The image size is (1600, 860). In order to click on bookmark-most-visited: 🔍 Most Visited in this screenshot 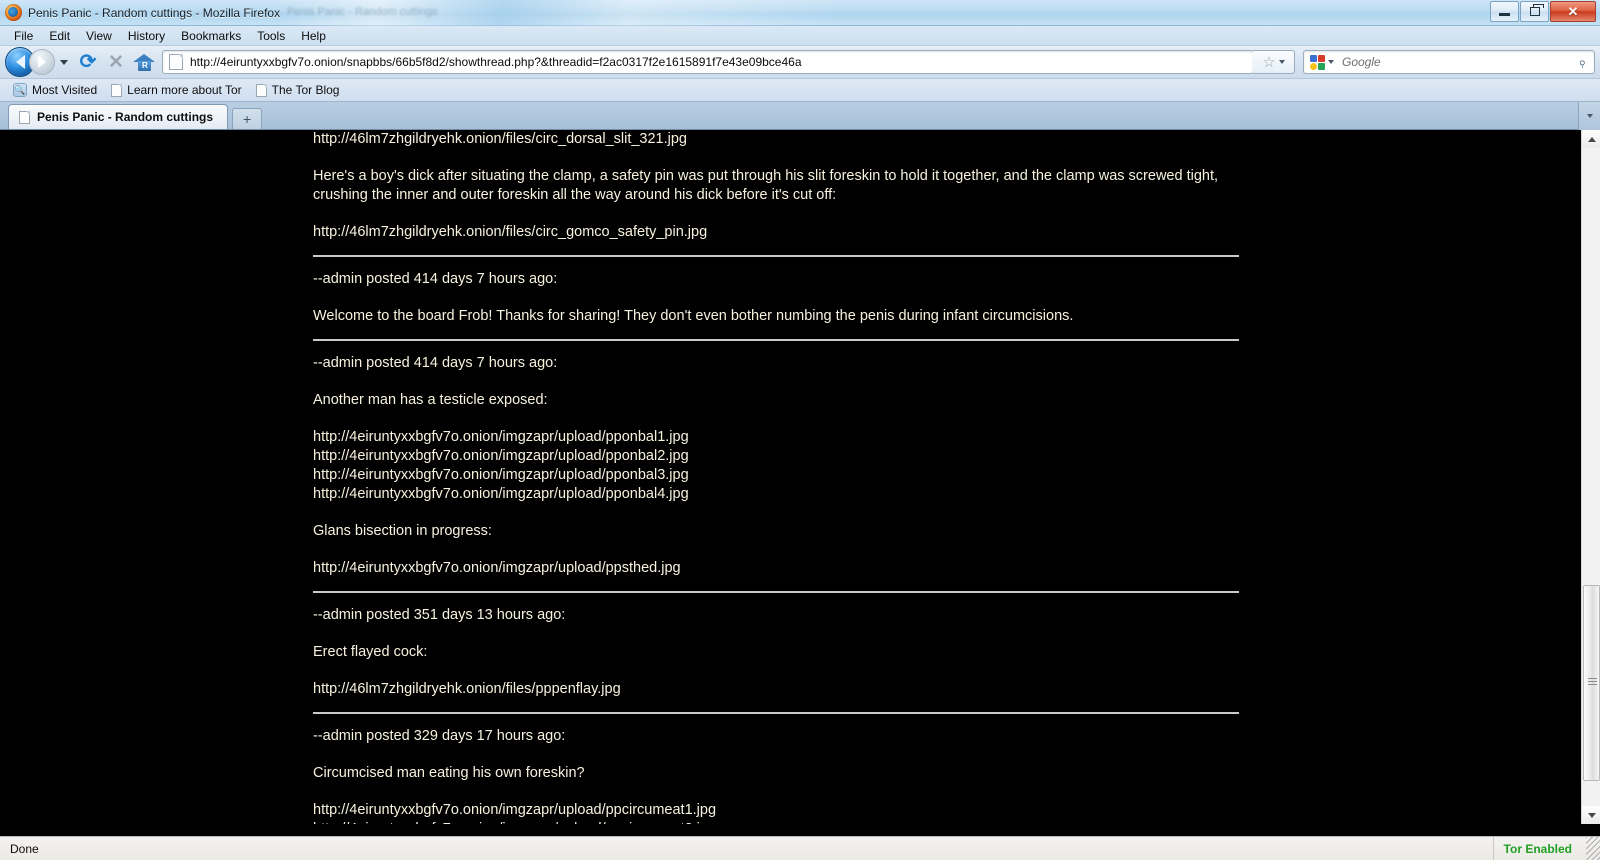, I will do `click(55, 90)`.